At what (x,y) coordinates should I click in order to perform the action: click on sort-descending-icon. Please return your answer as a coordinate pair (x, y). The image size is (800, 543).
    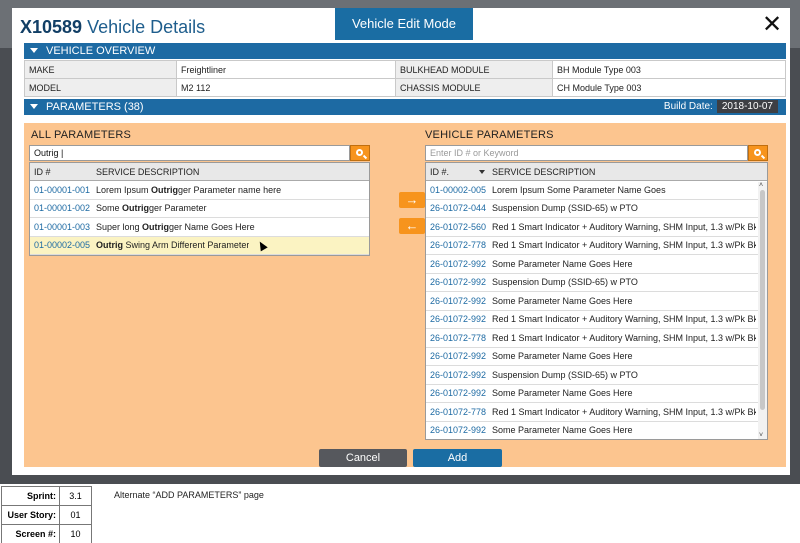
    Looking at the image, I should click on (482, 171).